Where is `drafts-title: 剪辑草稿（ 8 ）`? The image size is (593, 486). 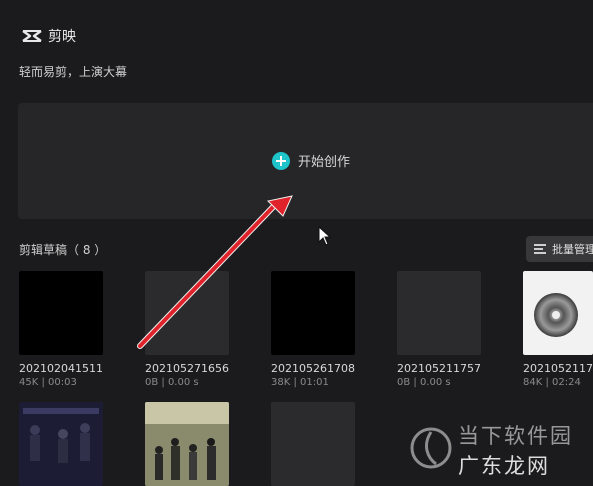
drafts-title: 剪辑草稿（ 8 ） is located at coordinates (63, 250).